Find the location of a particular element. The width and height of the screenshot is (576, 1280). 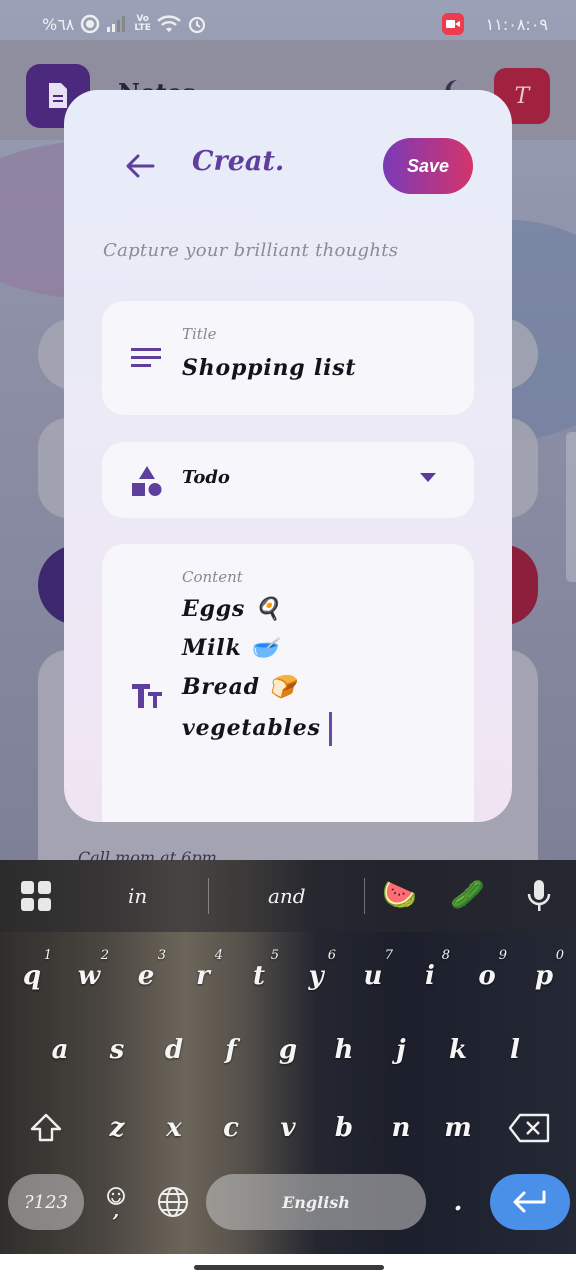

short-text-icon is located at coordinates (146, 358).